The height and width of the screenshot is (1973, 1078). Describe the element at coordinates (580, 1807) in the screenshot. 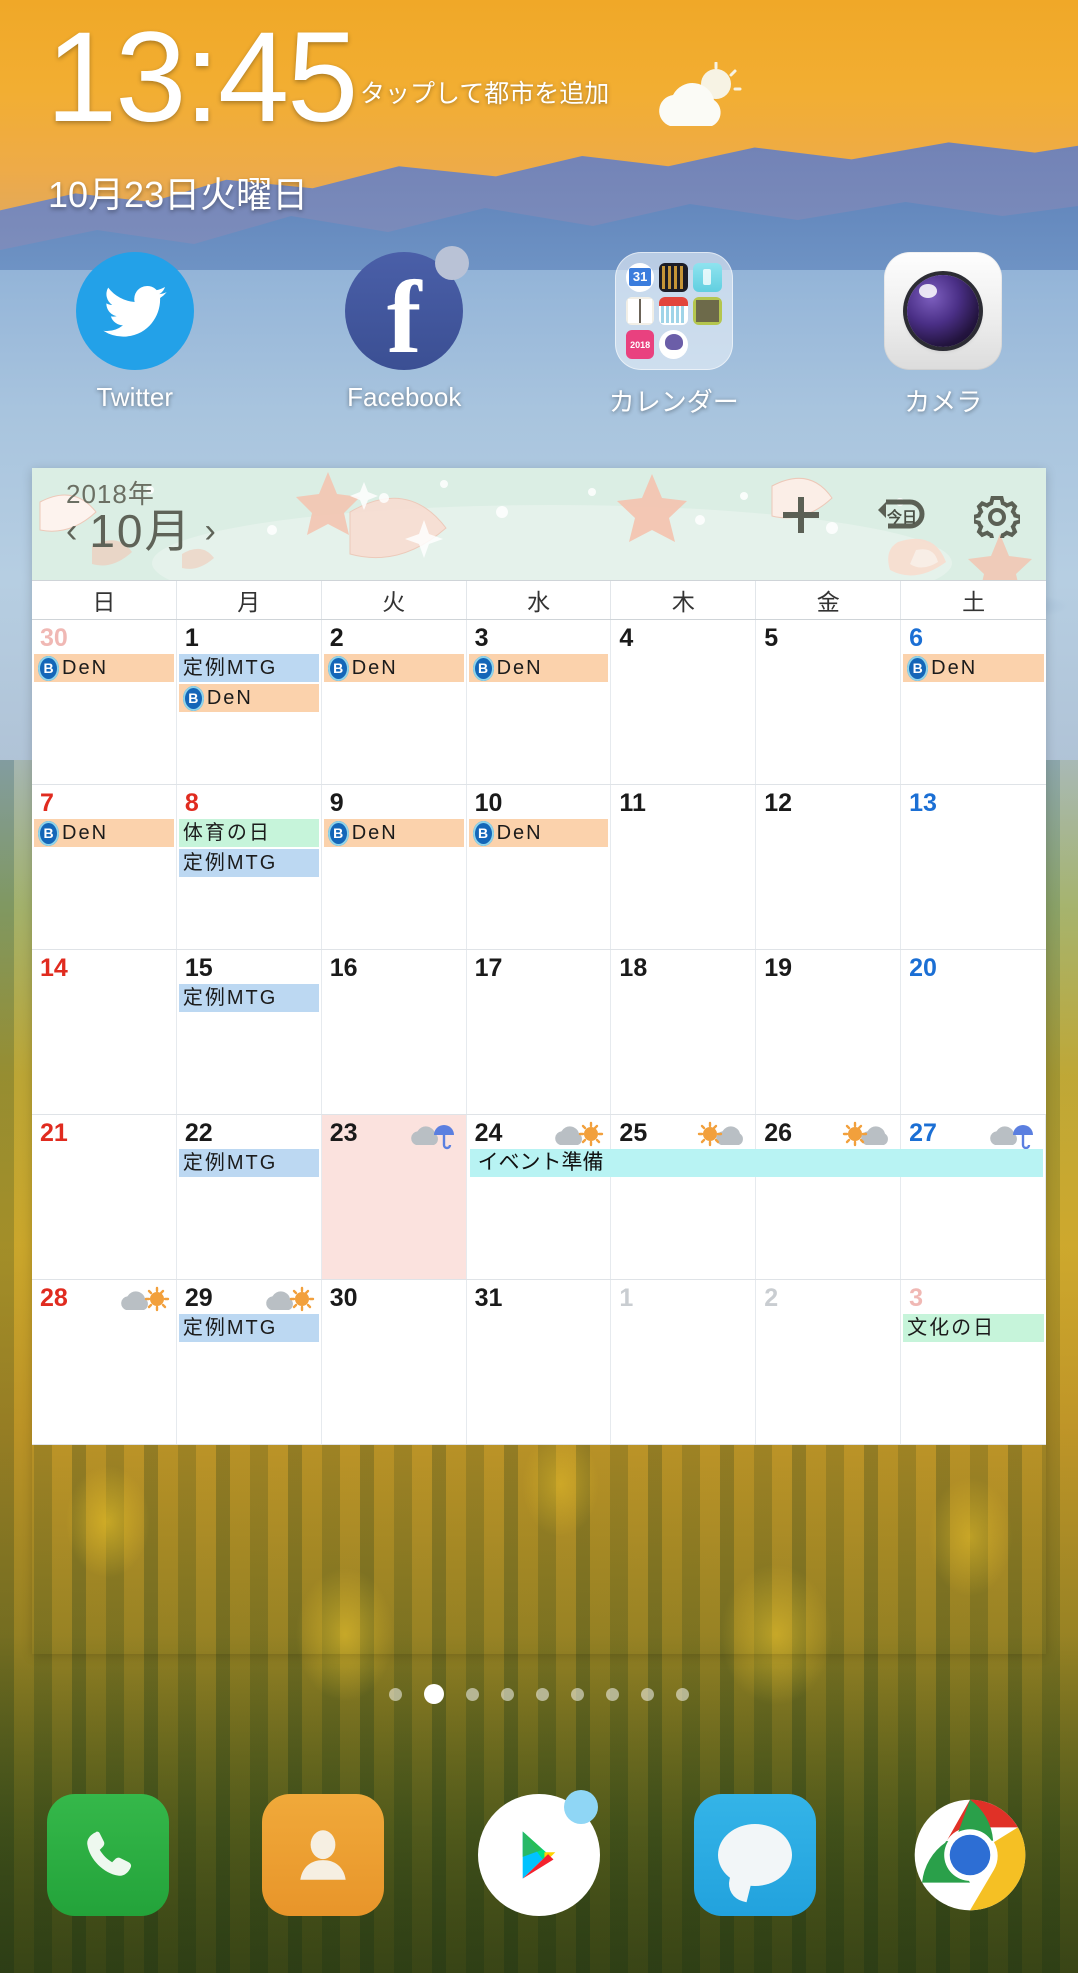

I see `play-store-badge` at that location.